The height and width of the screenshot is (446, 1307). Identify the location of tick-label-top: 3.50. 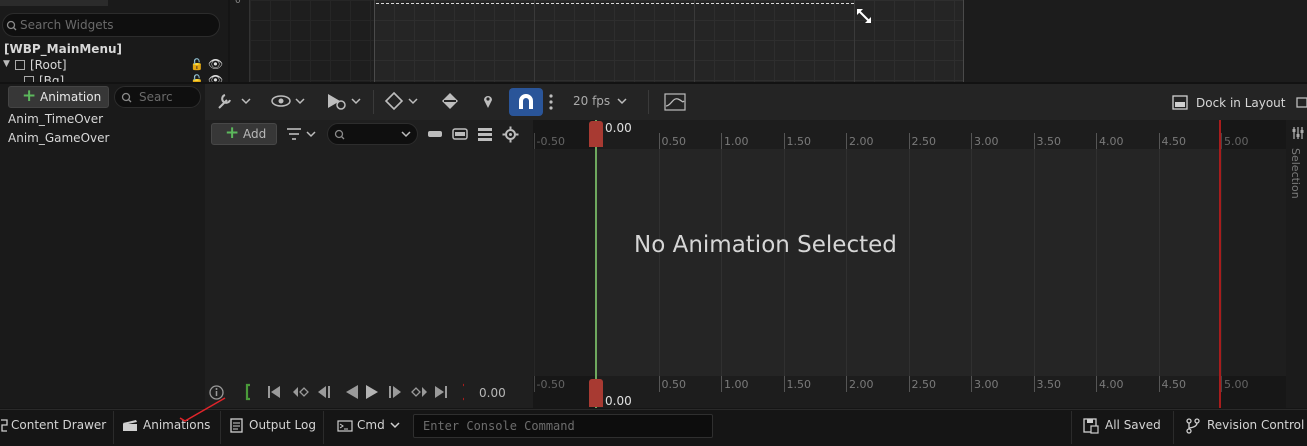
(1049, 141).